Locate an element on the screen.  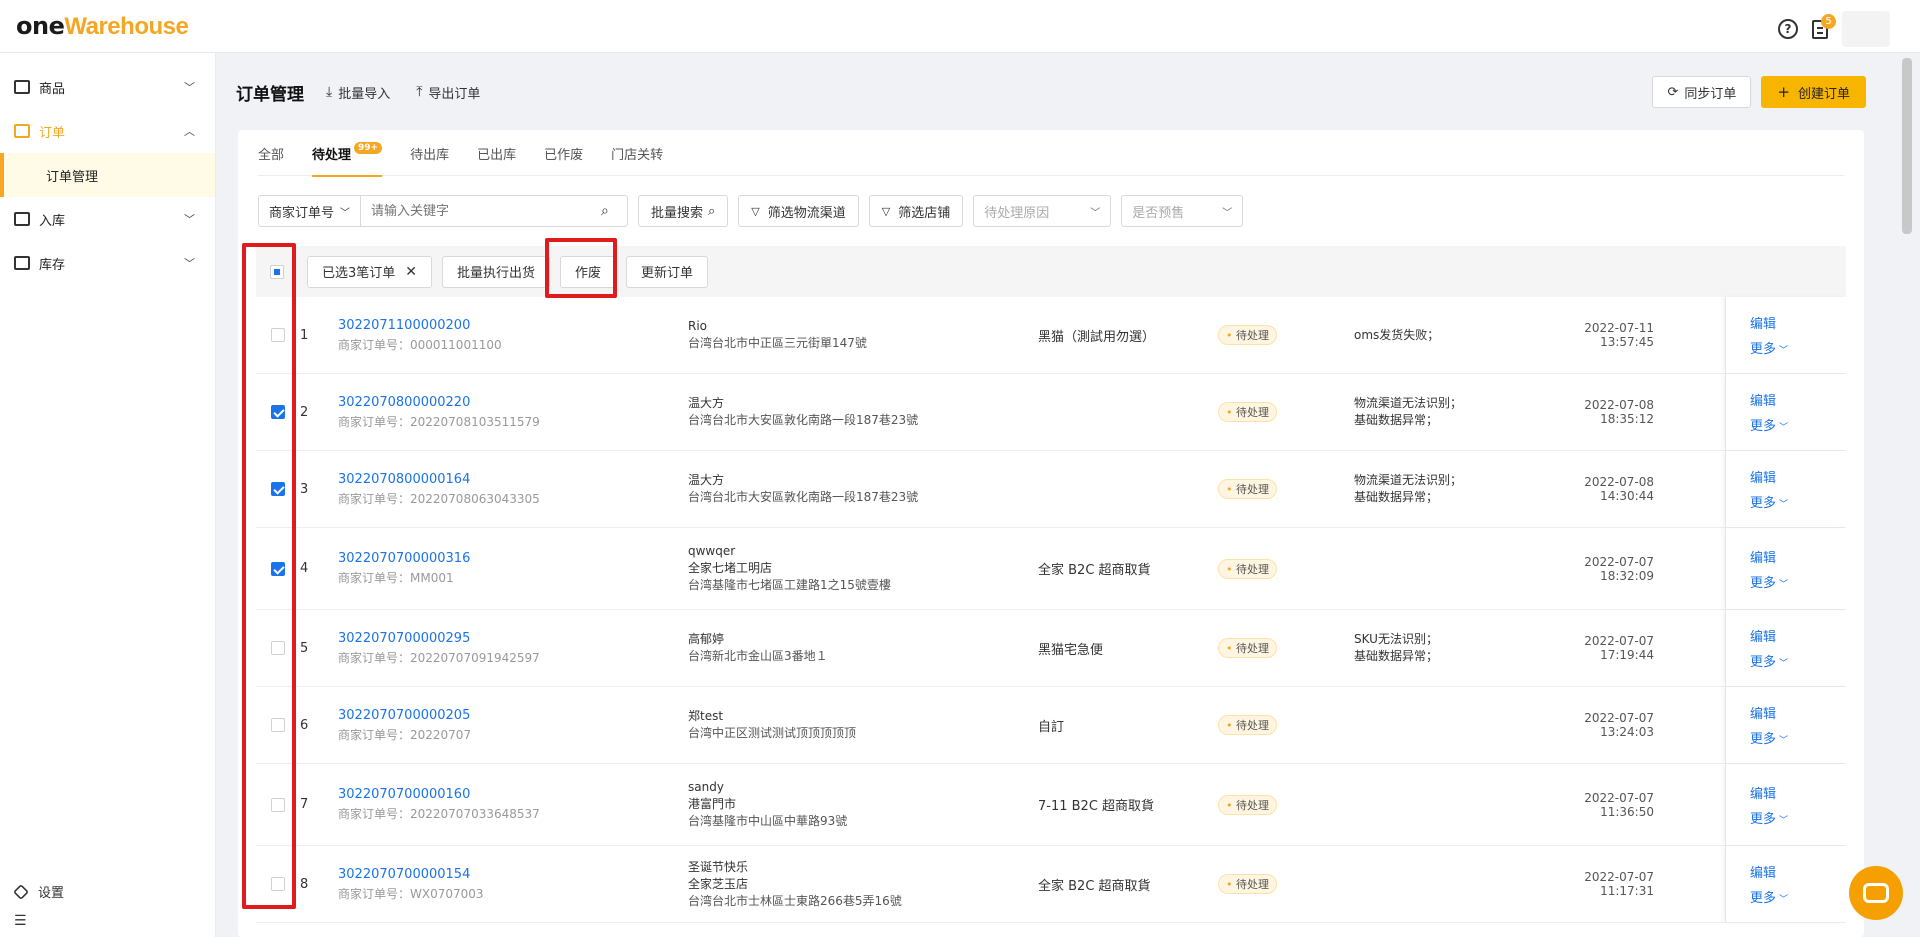
search-input is located at coordinates (481, 211).